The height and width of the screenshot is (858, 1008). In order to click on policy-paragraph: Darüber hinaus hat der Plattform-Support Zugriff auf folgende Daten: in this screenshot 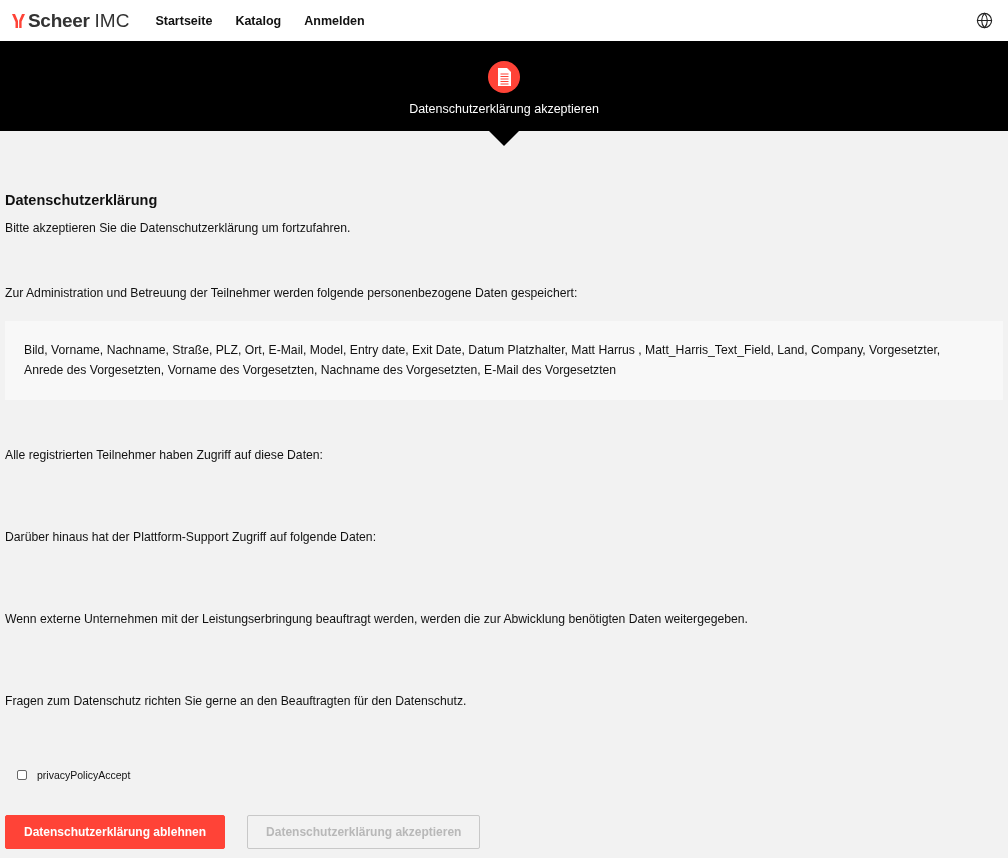, I will do `click(191, 537)`.